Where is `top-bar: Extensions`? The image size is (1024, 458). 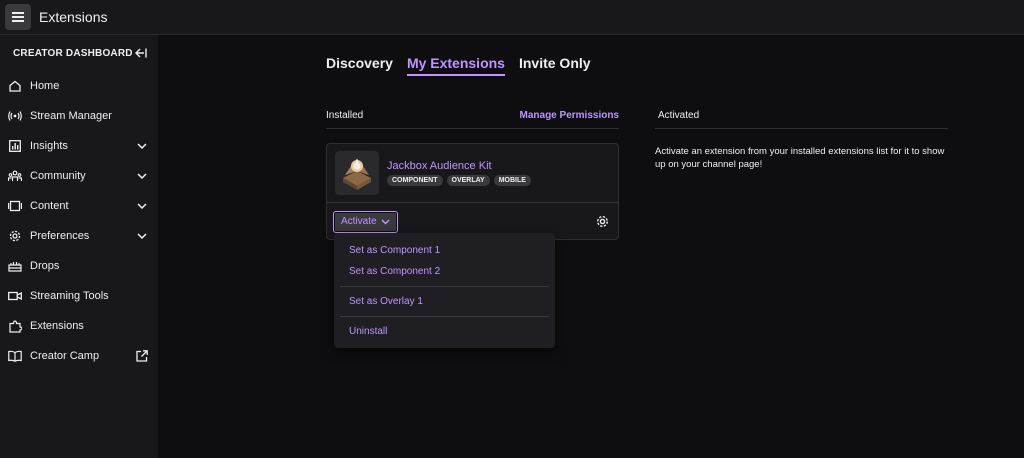 top-bar: Extensions is located at coordinates (512, 17).